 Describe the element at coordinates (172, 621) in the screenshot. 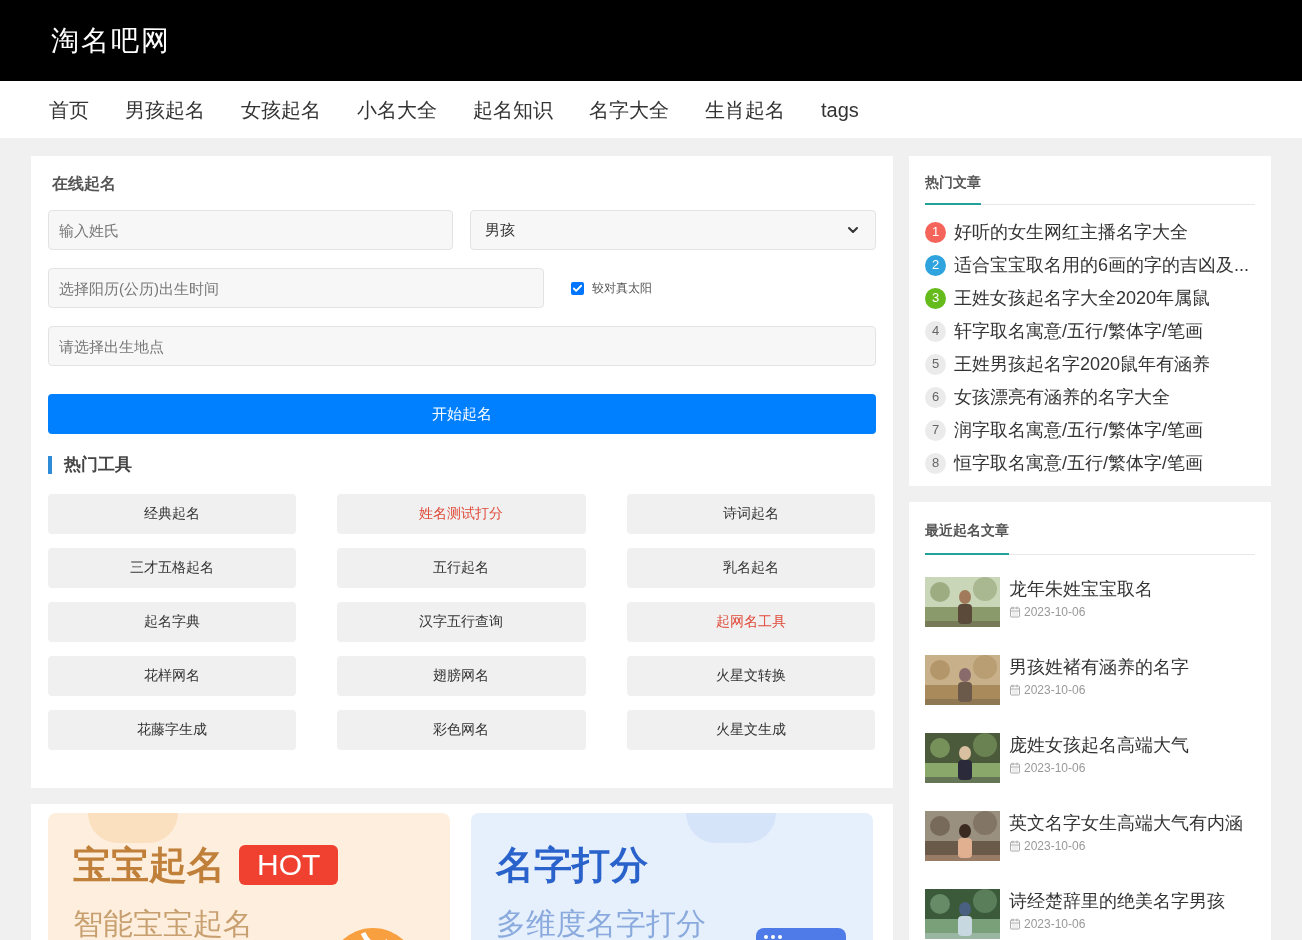

I see `tool-button: 起名字典` at that location.